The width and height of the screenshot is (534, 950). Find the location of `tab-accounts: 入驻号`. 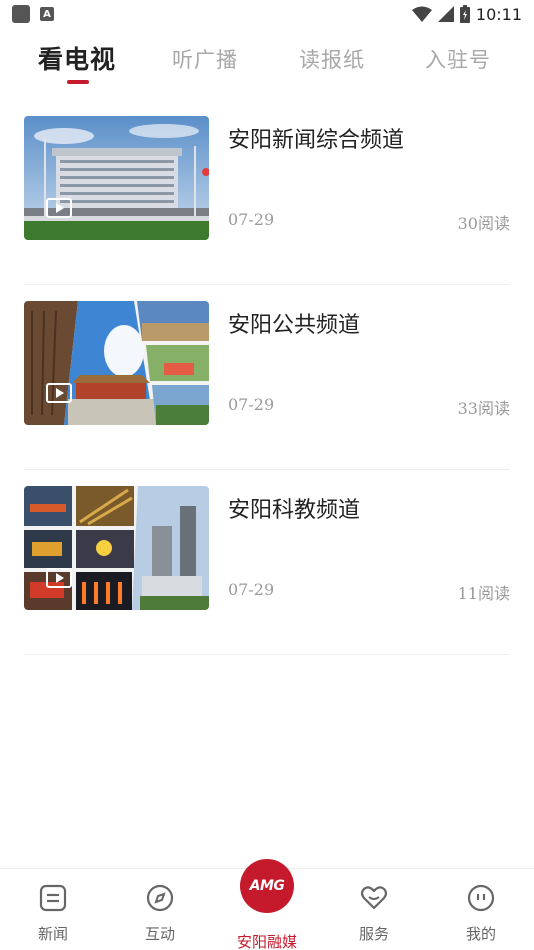

tab-accounts: 入驻号 is located at coordinates (458, 59).